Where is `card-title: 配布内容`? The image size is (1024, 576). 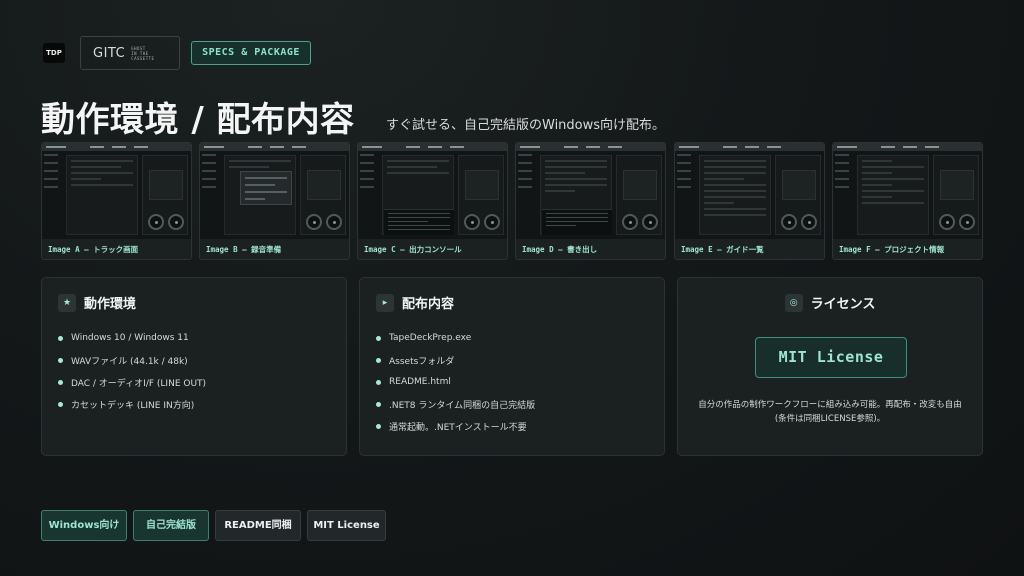 card-title: 配布内容 is located at coordinates (428, 304).